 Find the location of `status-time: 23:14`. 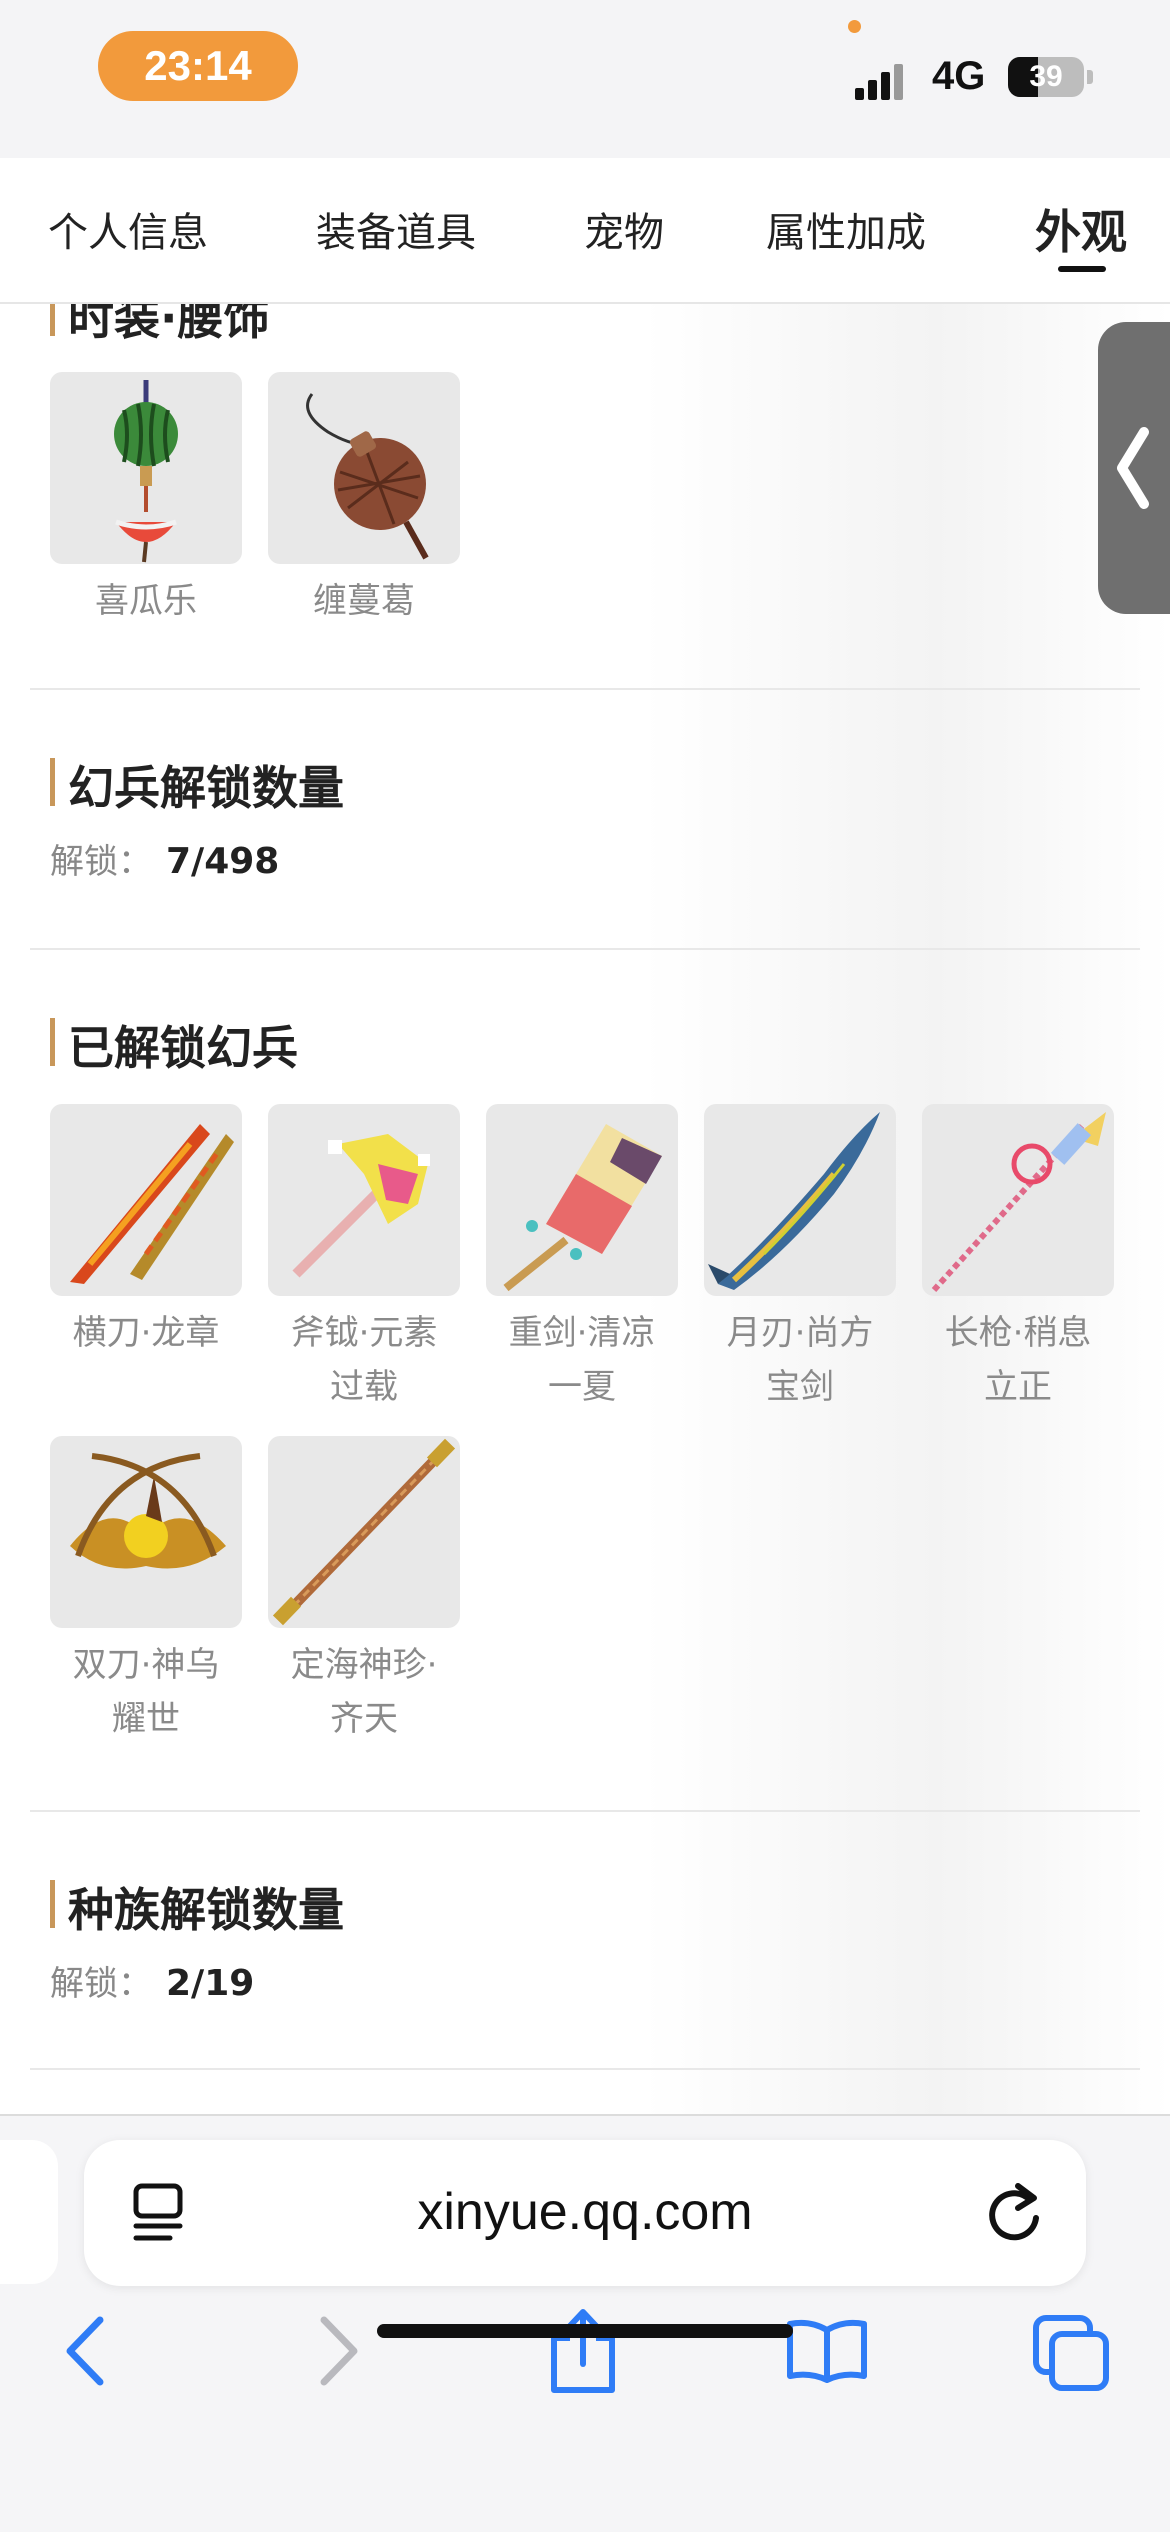

status-time: 23:14 is located at coordinates (198, 66).